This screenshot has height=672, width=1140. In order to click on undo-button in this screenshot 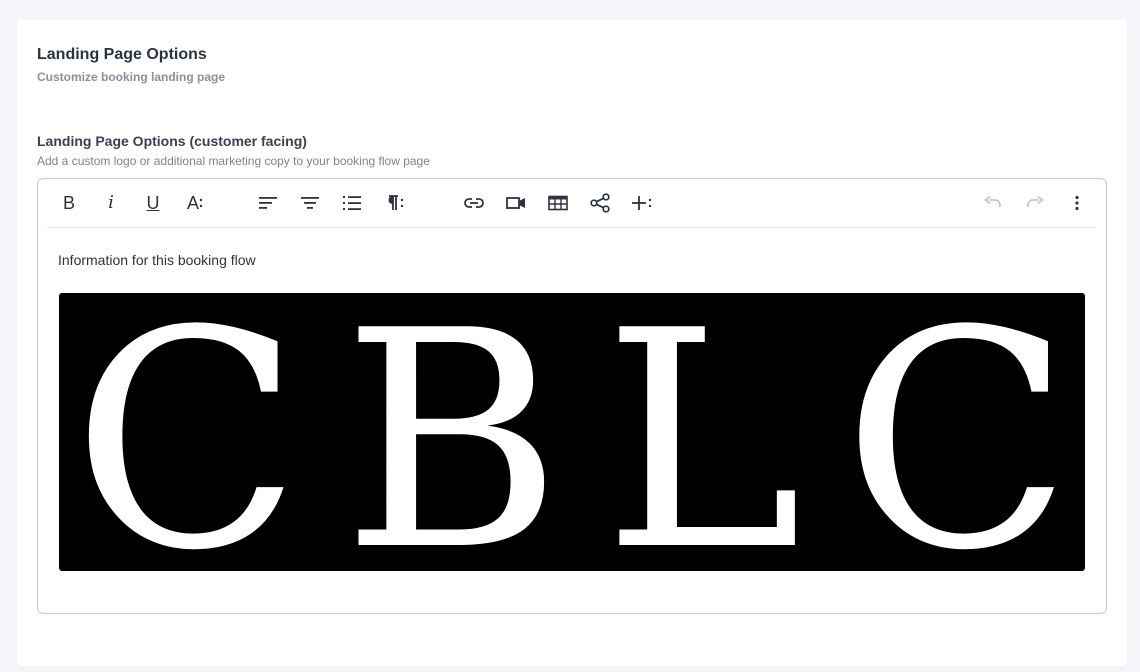, I will do `click(993, 203)`.